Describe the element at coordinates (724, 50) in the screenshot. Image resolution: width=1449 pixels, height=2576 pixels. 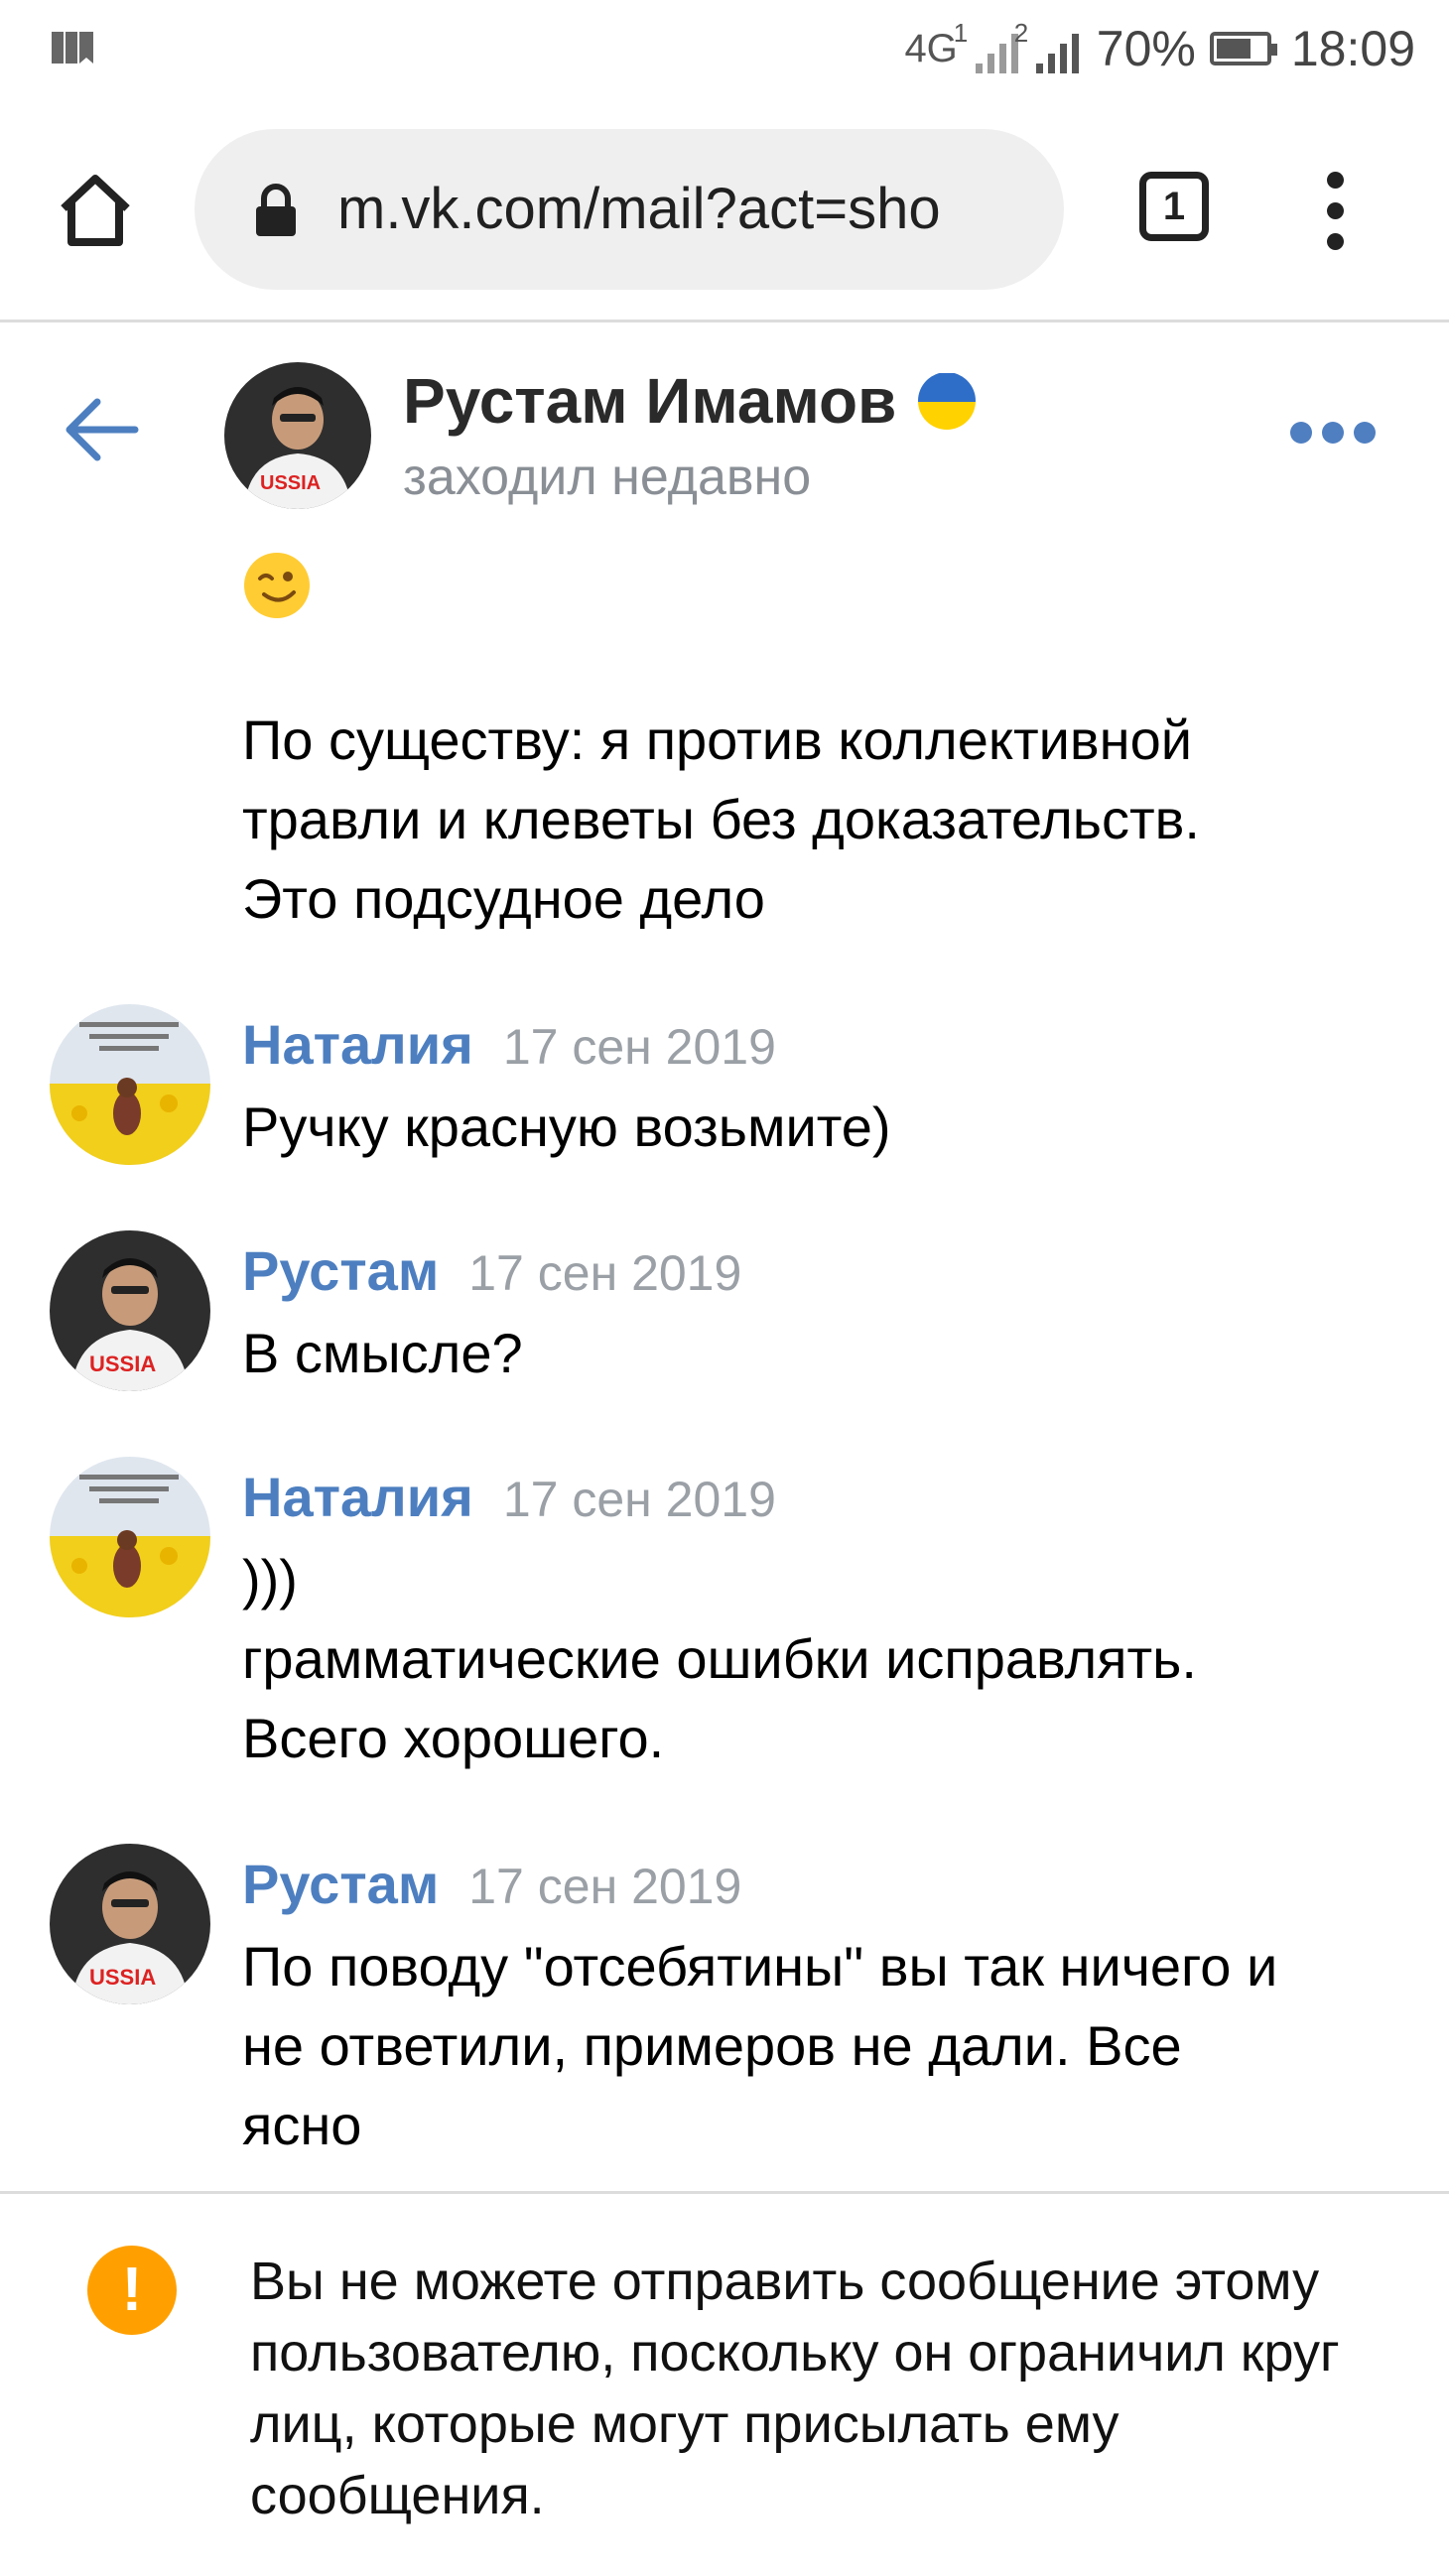
I see `status-bar: 4G 1 2 70% 18:09` at that location.